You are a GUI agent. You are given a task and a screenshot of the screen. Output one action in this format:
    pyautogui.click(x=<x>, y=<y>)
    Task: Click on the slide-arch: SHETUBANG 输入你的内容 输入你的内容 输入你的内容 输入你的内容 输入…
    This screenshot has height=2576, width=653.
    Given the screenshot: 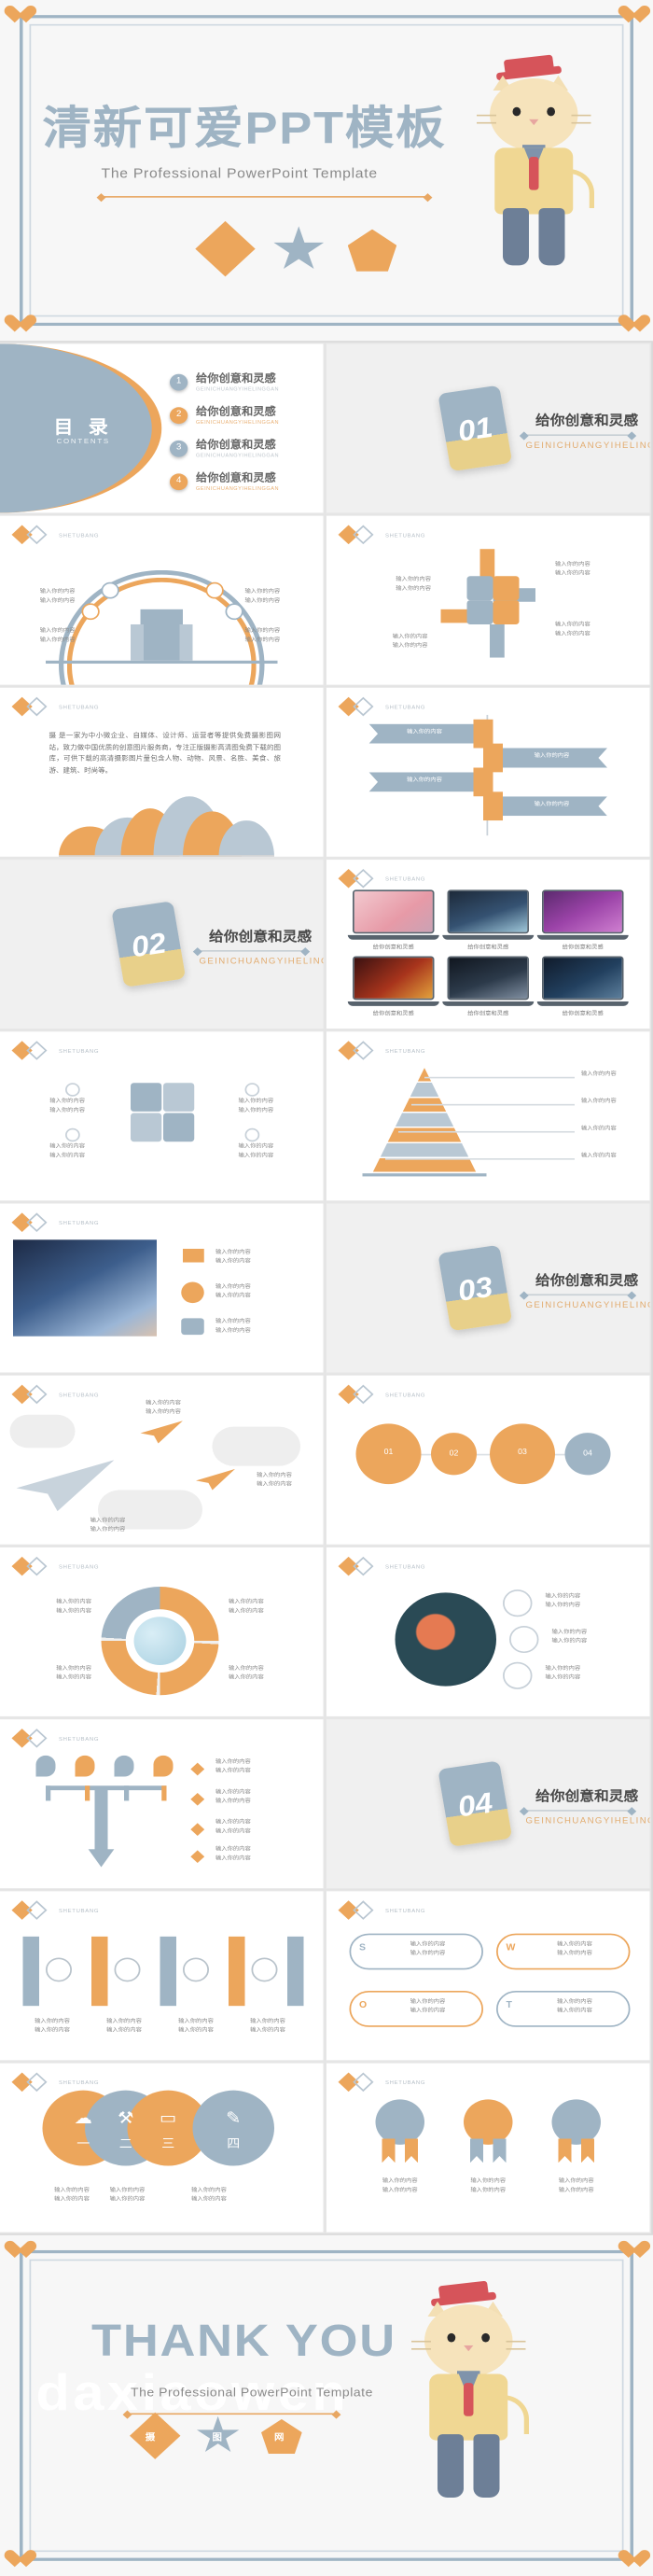 What is the action you would take?
    pyautogui.click(x=162, y=600)
    